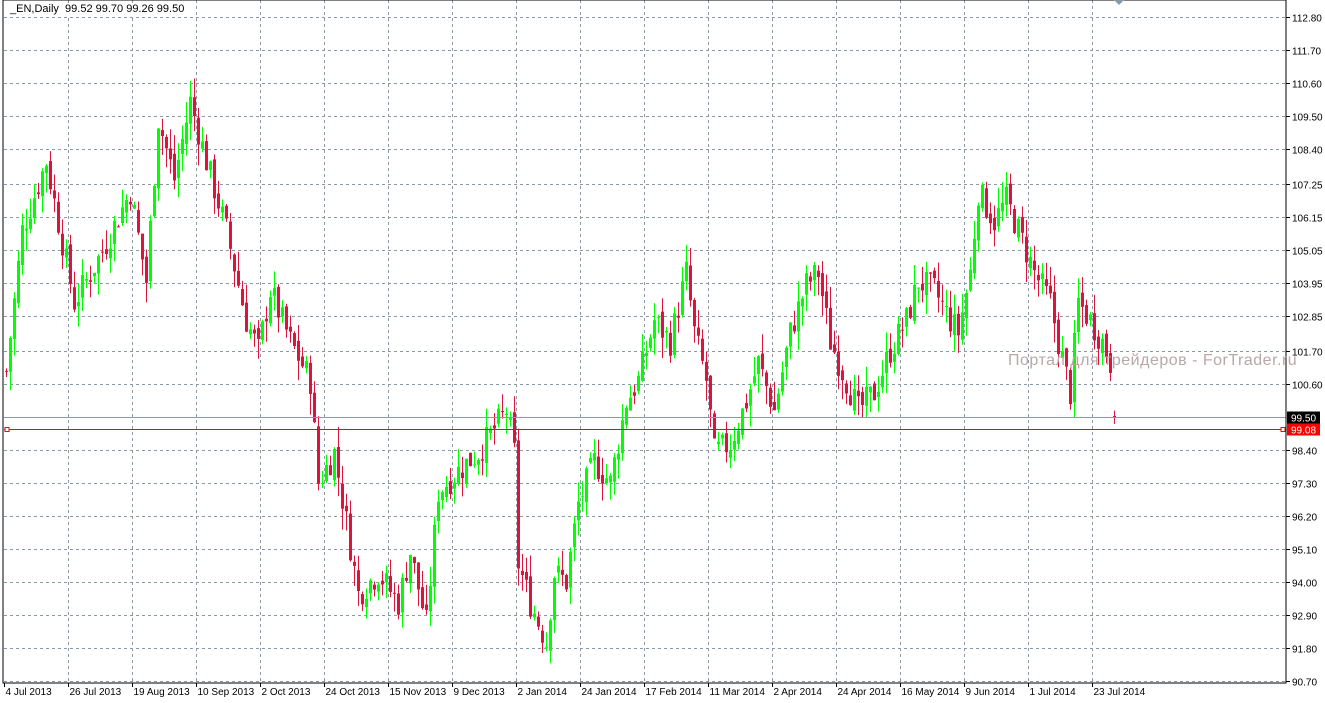 The width and height of the screenshot is (1325, 703). Describe the element at coordinates (1307, 19) in the screenshot. I see `y-tick-label: 112.80` at that location.